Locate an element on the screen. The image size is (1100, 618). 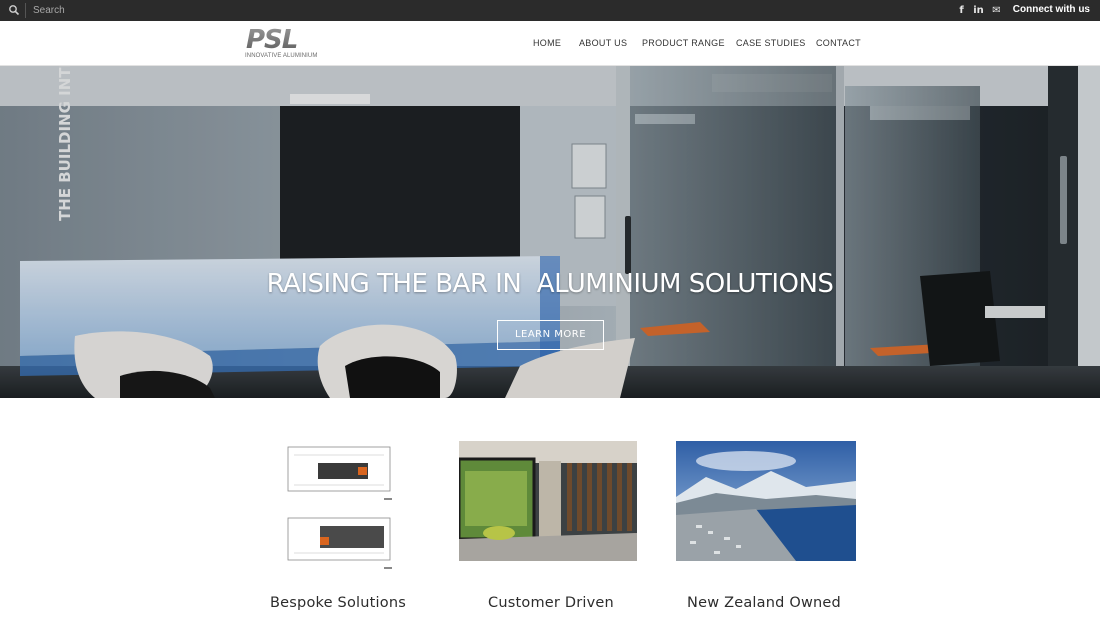
nav-case-studies: CASE STUDIES is located at coordinates (771, 43).